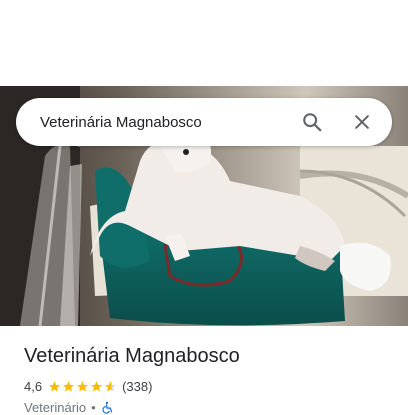  I want to click on close-button, so click(362, 122).